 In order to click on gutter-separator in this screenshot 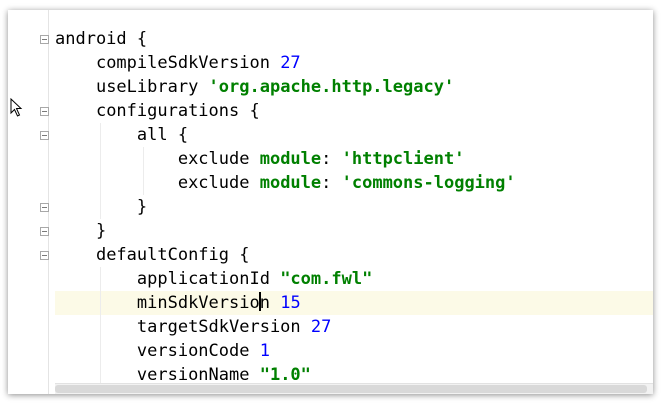, I will do `click(48, 202)`.